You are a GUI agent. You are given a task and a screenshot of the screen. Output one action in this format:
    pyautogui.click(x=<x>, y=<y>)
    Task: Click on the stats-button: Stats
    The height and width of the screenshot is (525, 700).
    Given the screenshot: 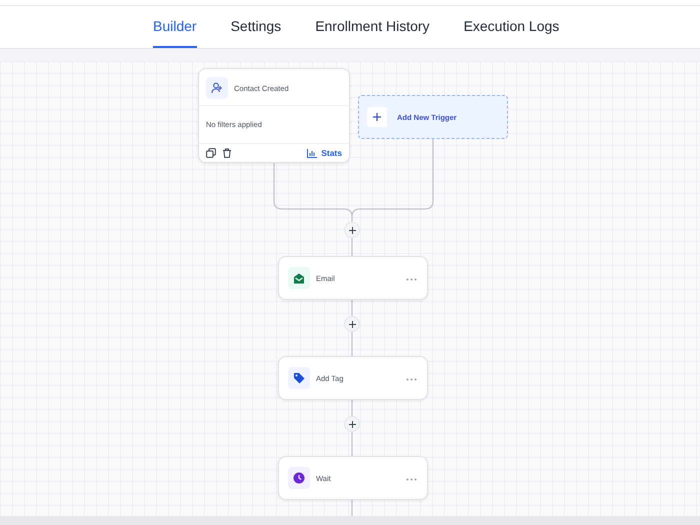 What is the action you would take?
    pyautogui.click(x=324, y=153)
    